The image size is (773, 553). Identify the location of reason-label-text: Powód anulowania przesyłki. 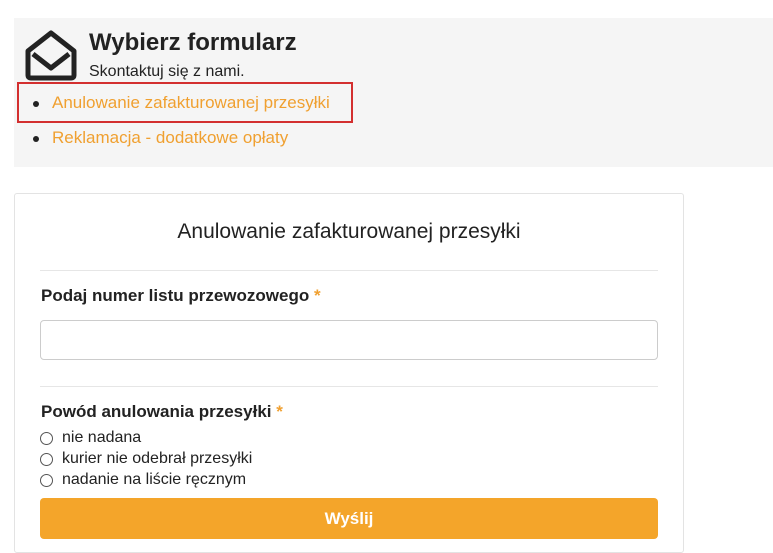
(156, 411).